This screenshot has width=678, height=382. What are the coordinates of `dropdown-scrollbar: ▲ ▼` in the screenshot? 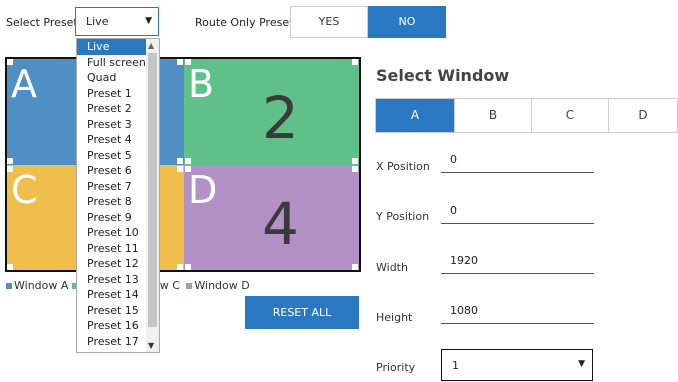 It's located at (152, 195).